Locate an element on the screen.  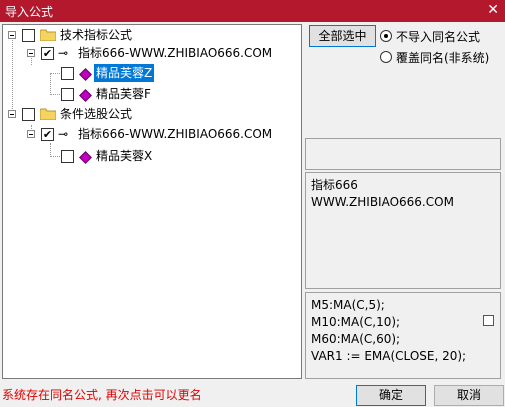
blank-panel is located at coordinates (403, 154).